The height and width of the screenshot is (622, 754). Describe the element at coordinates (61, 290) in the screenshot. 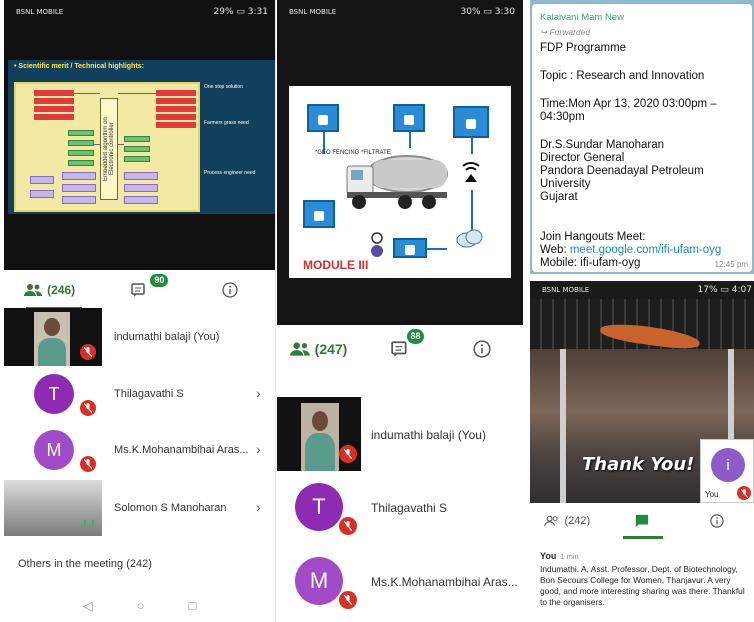

I see `people-count: (246)` at that location.